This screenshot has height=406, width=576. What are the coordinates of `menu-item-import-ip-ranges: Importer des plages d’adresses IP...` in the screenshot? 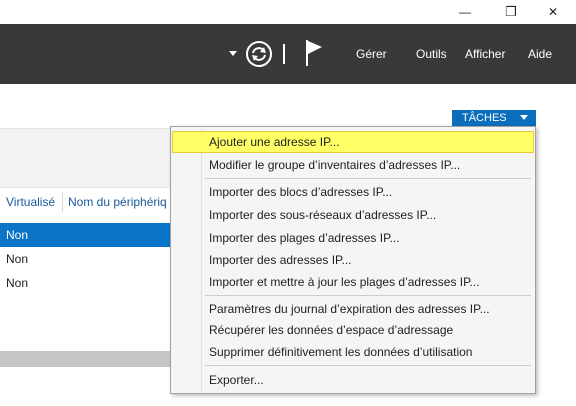 It's located at (353, 238).